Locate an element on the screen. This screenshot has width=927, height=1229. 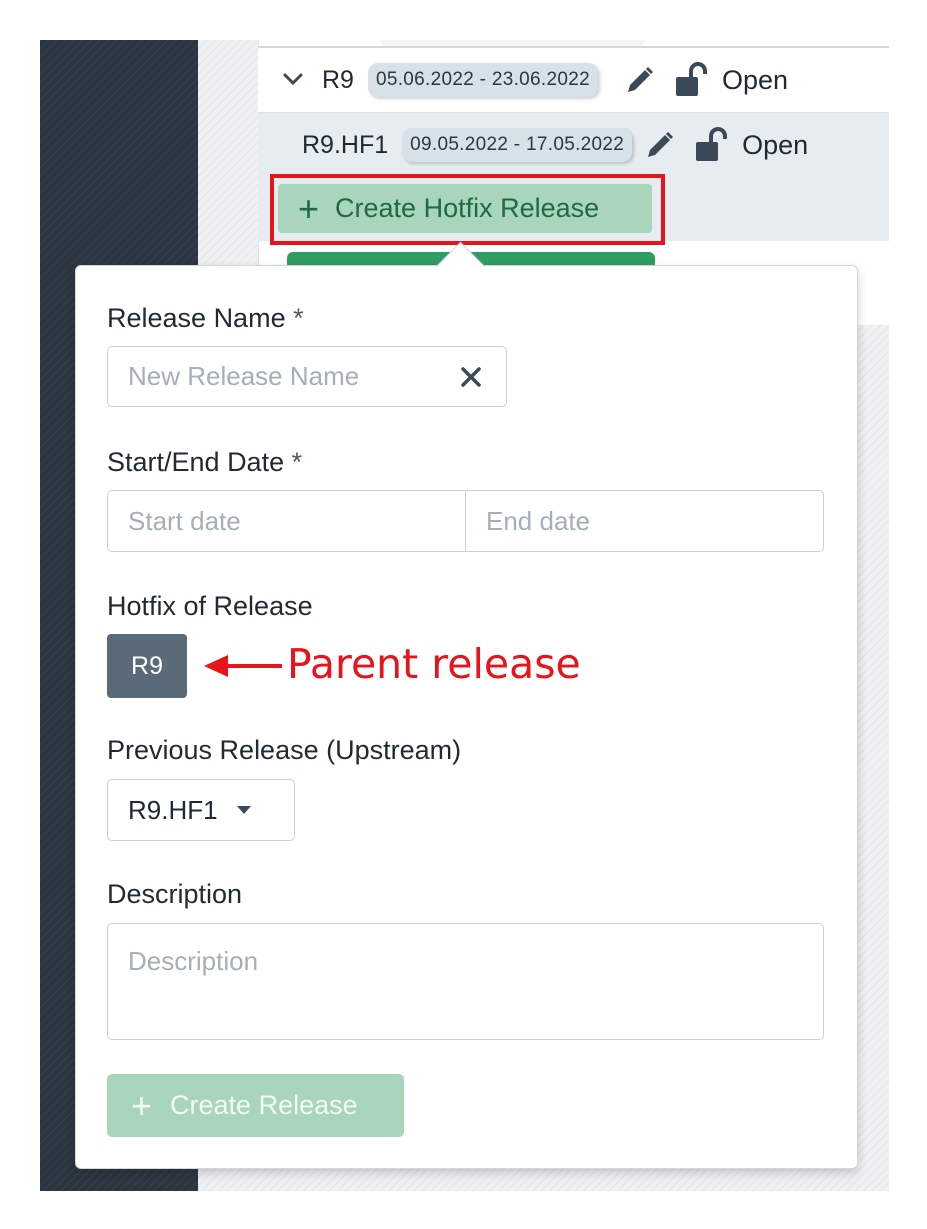
create-release-label: Create Release is located at coordinates (264, 1105).